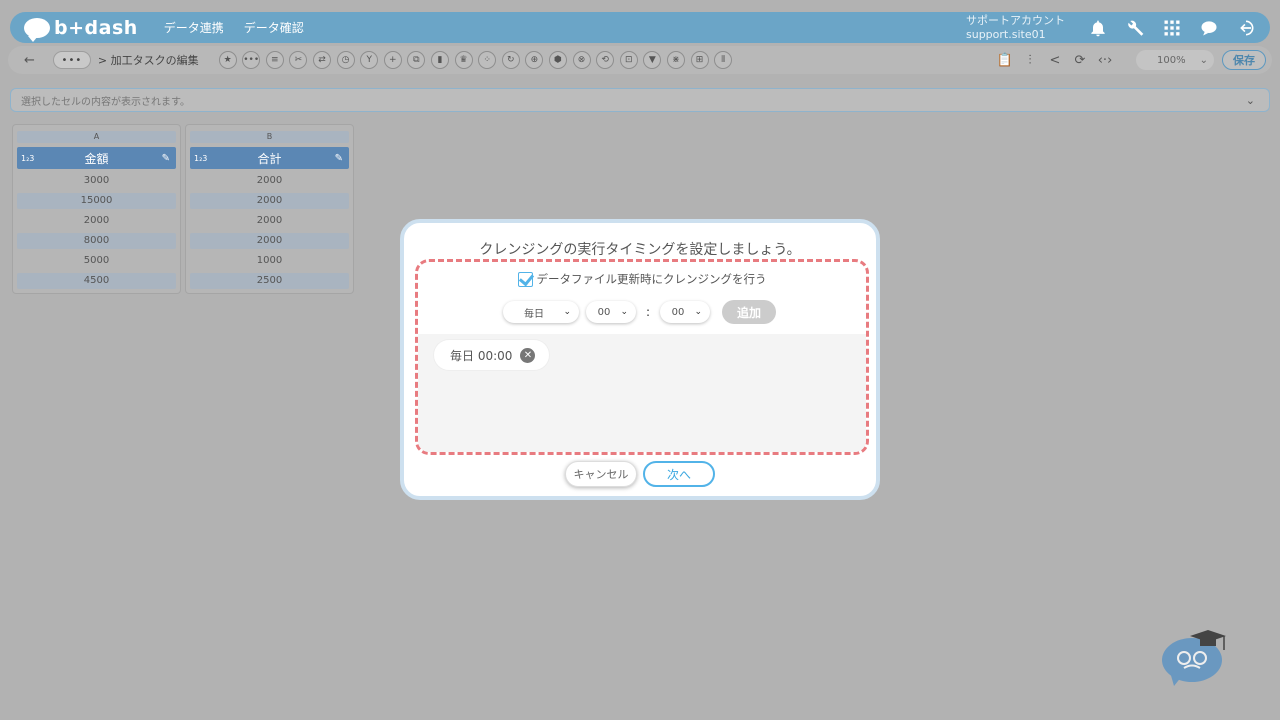 The width and height of the screenshot is (1280, 720). Describe the element at coordinates (1246, 28) in the screenshot. I see `logout-icon` at that location.